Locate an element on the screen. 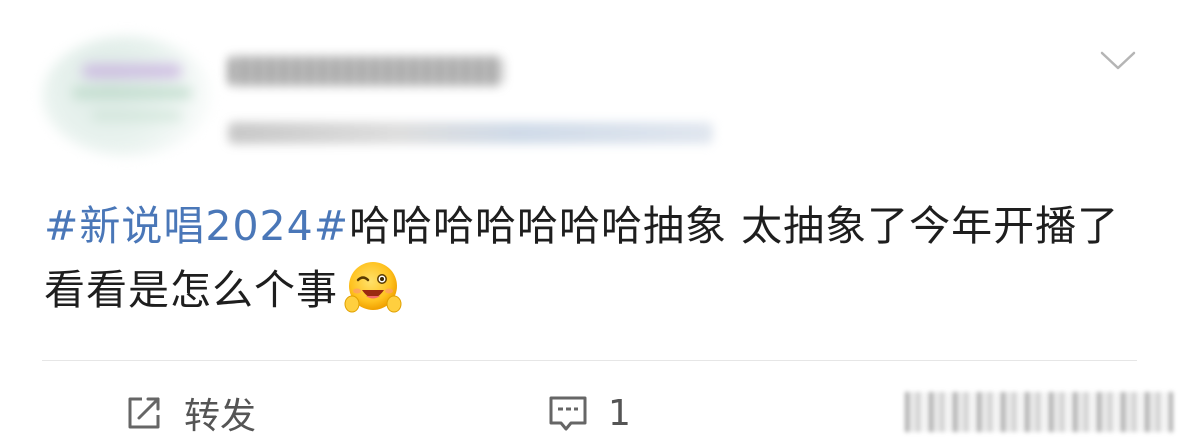 The image size is (1179, 446). post-meta-redacted is located at coordinates (470, 133).